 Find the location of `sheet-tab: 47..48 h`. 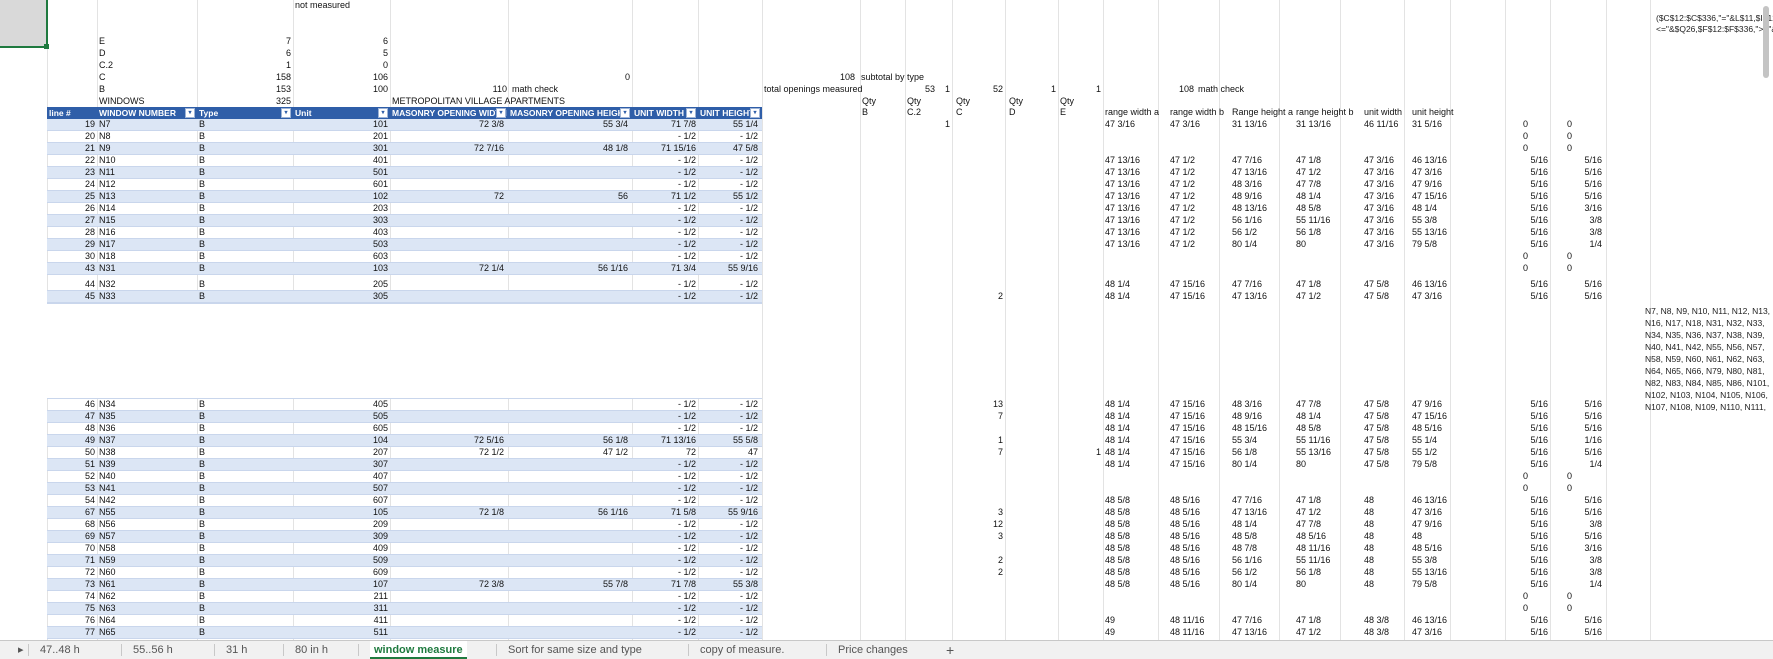

sheet-tab: 47..48 h is located at coordinates (60, 650).